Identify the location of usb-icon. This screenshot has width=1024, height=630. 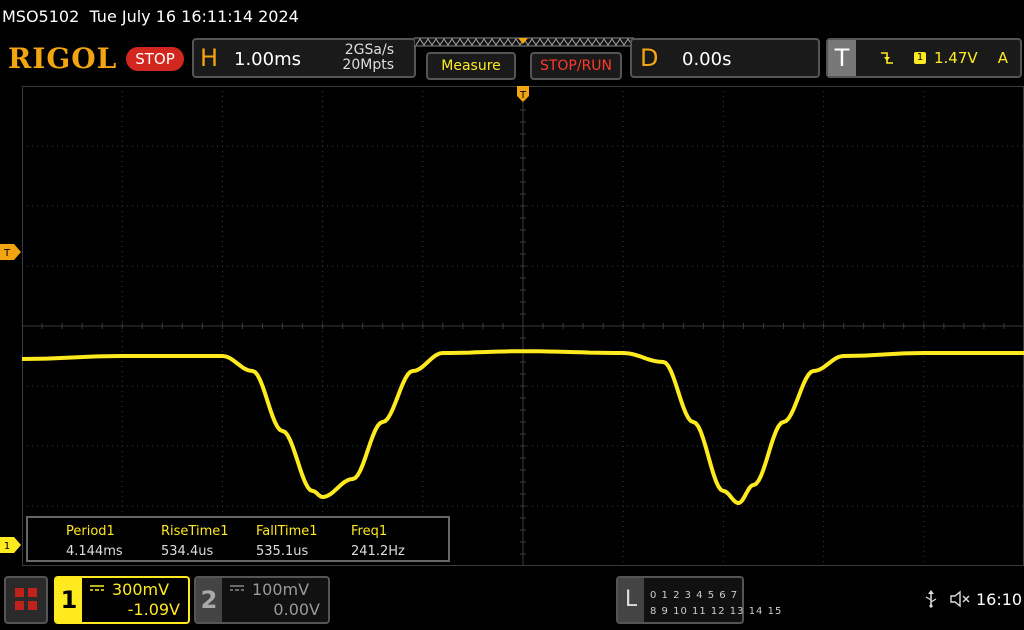
(931, 601).